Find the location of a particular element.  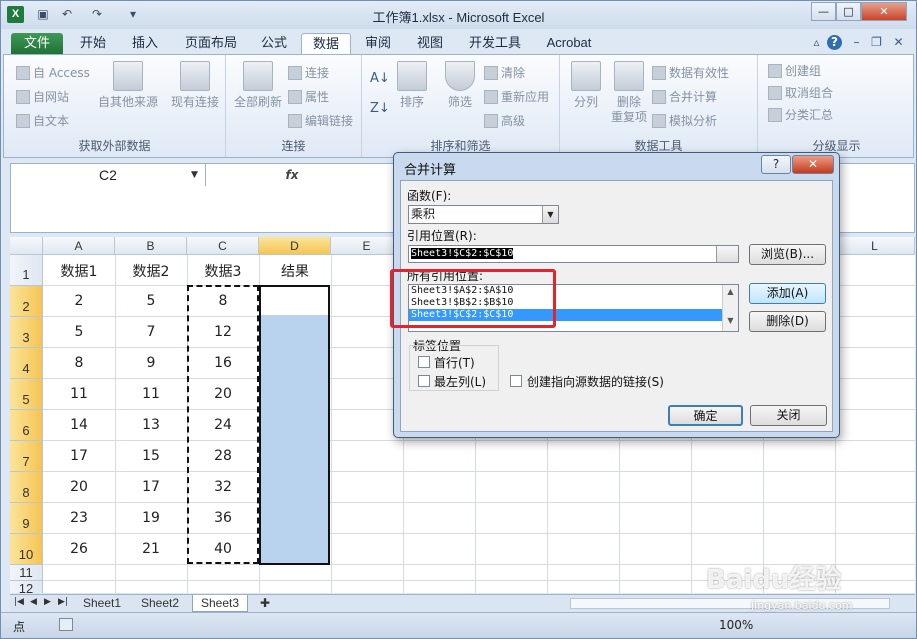

dialog-close-button: ✕ is located at coordinates (813, 164).